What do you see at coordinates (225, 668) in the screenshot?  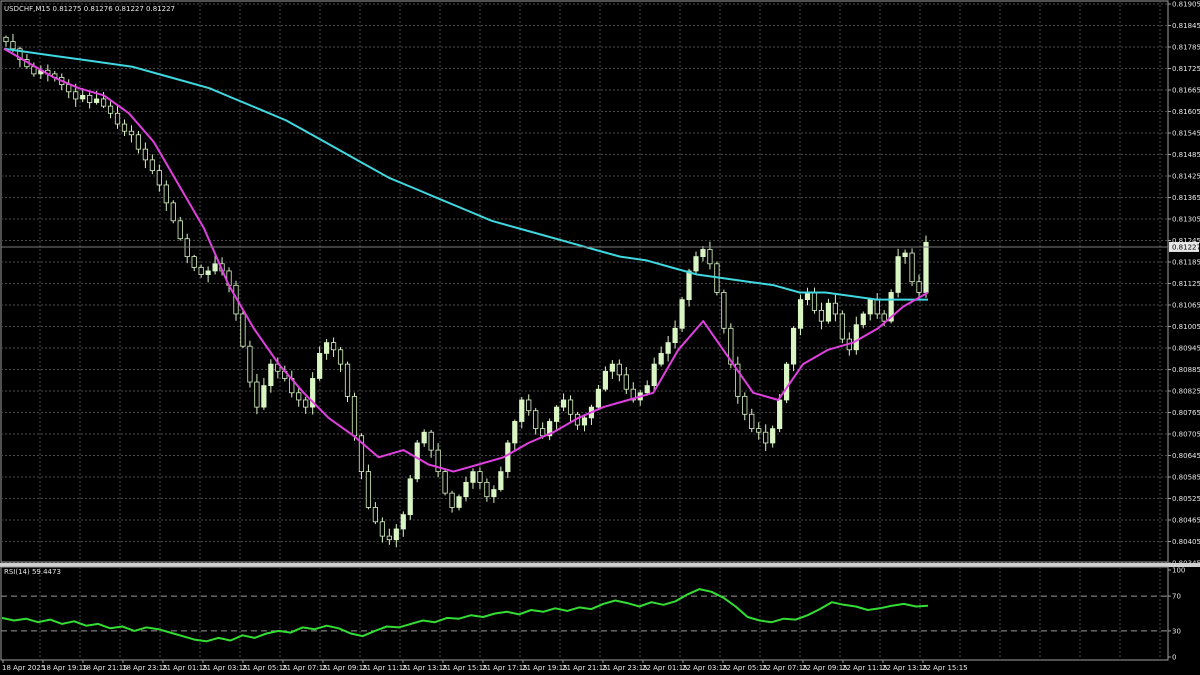 I see `x-tick-label: 21 Apr 03:15` at bounding box center [225, 668].